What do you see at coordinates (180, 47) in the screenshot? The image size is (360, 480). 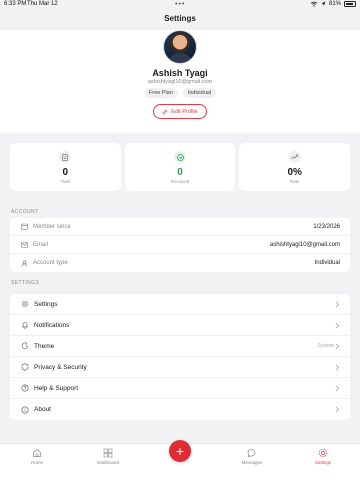 I see `avatar` at bounding box center [180, 47].